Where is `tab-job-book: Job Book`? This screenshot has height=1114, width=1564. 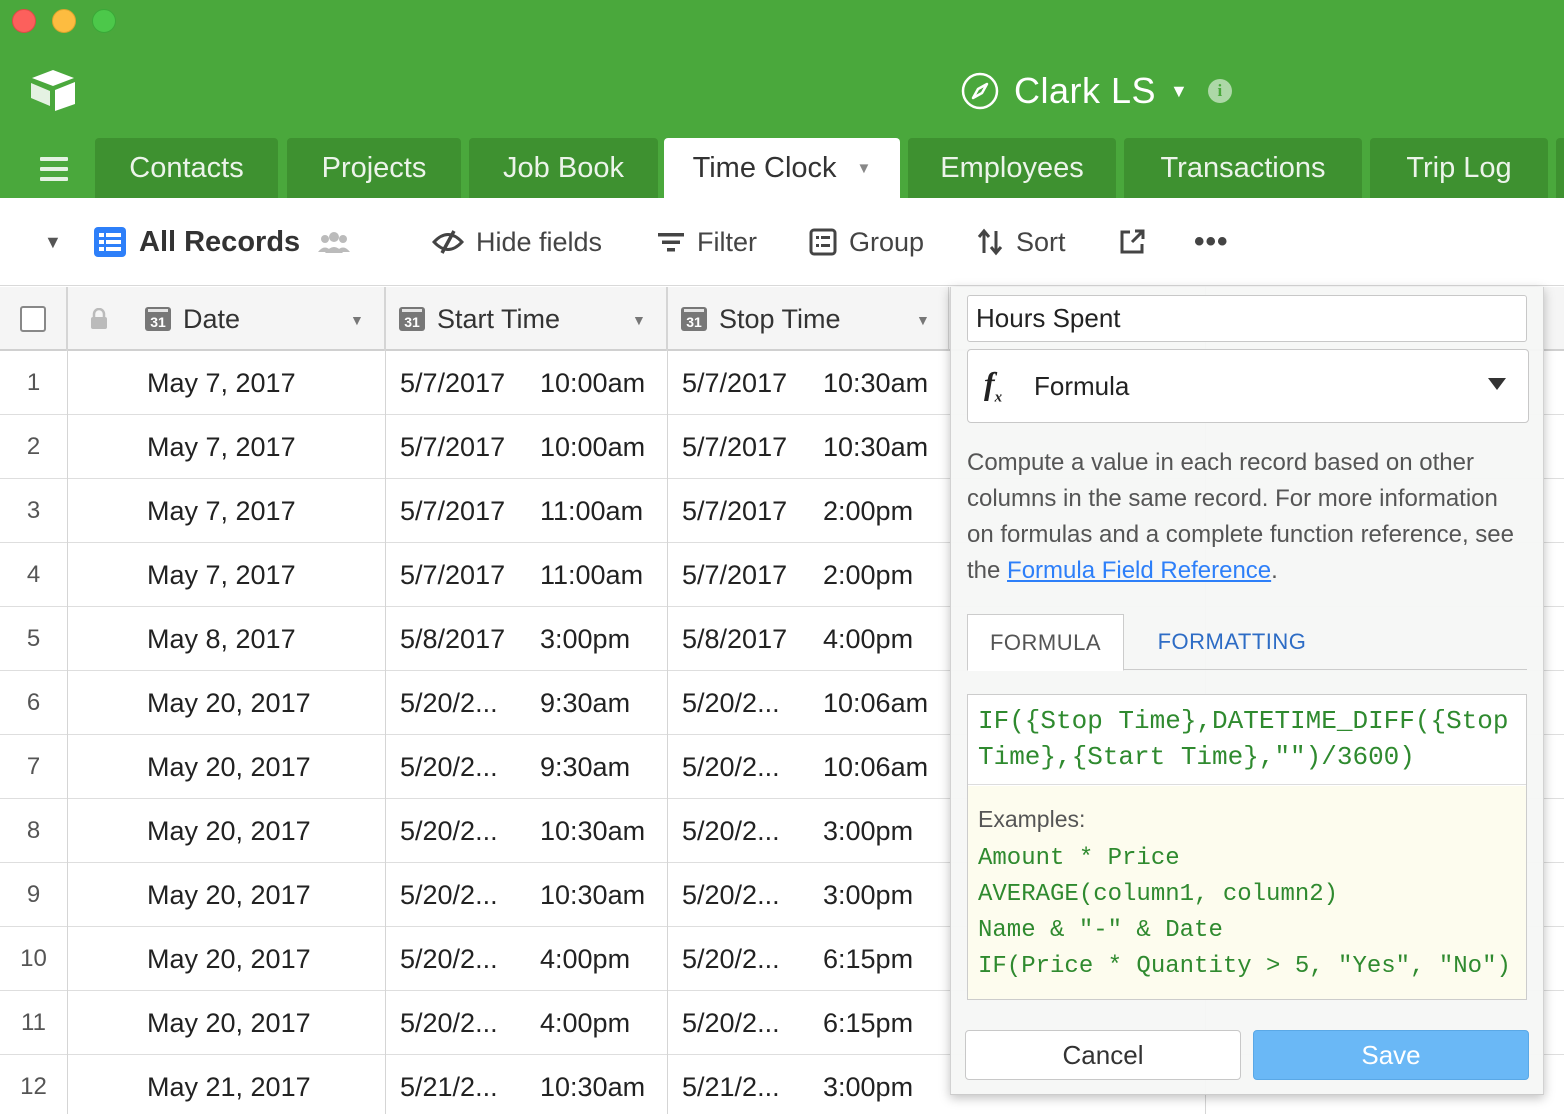 tab-job-book: Job Book is located at coordinates (563, 168).